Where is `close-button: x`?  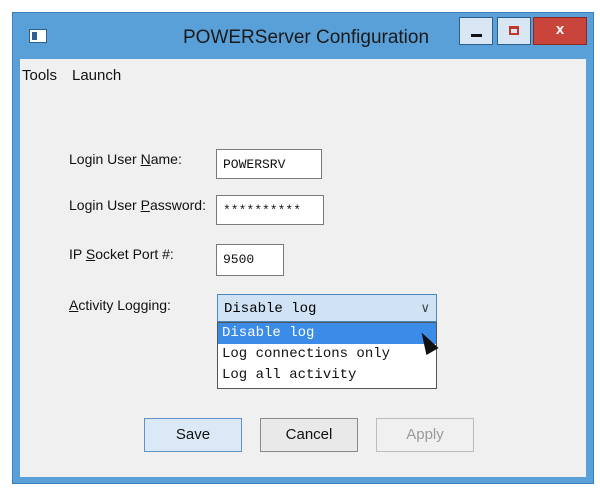
close-button: x is located at coordinates (560, 31).